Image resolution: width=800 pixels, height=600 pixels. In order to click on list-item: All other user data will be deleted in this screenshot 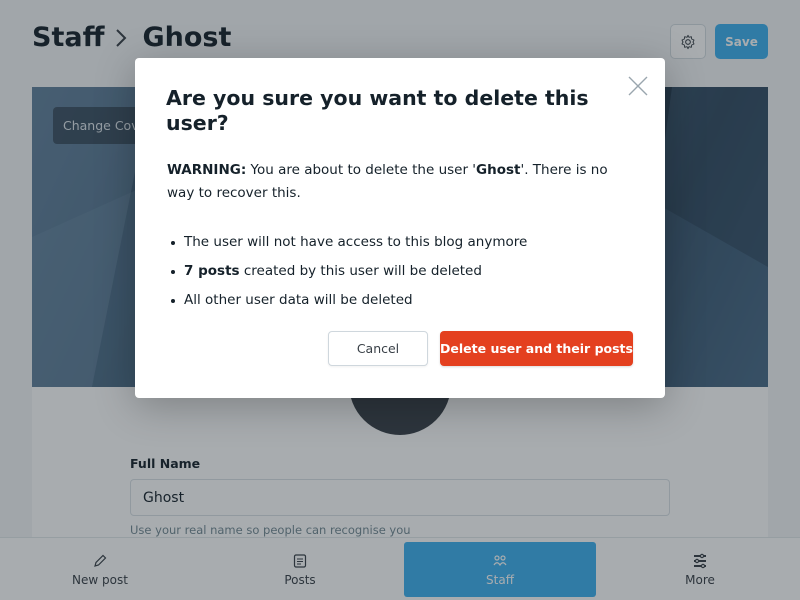, I will do `click(402, 300)`.